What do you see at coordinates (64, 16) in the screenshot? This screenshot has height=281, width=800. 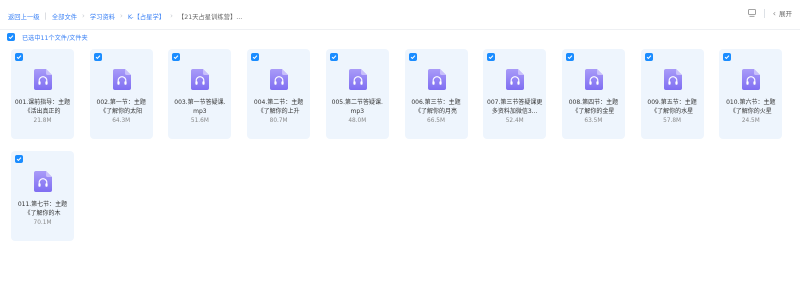 I see `breadcrumb-all-files-link: 全部文件` at bounding box center [64, 16].